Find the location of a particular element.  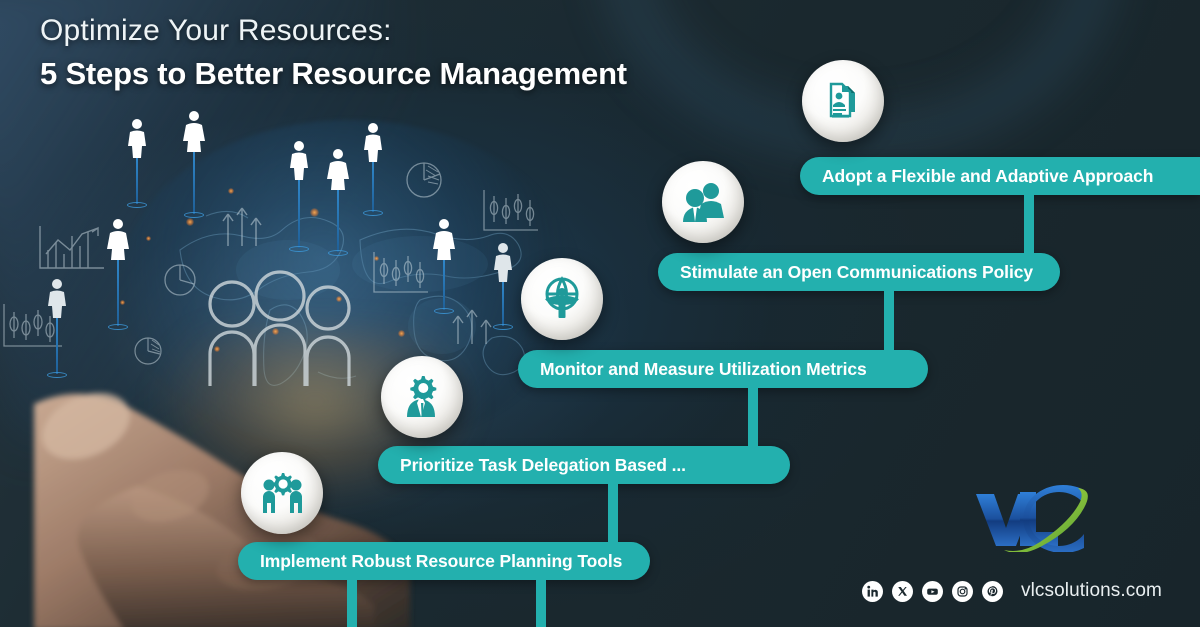

connector-step1-down-right is located at coordinates (541, 599).